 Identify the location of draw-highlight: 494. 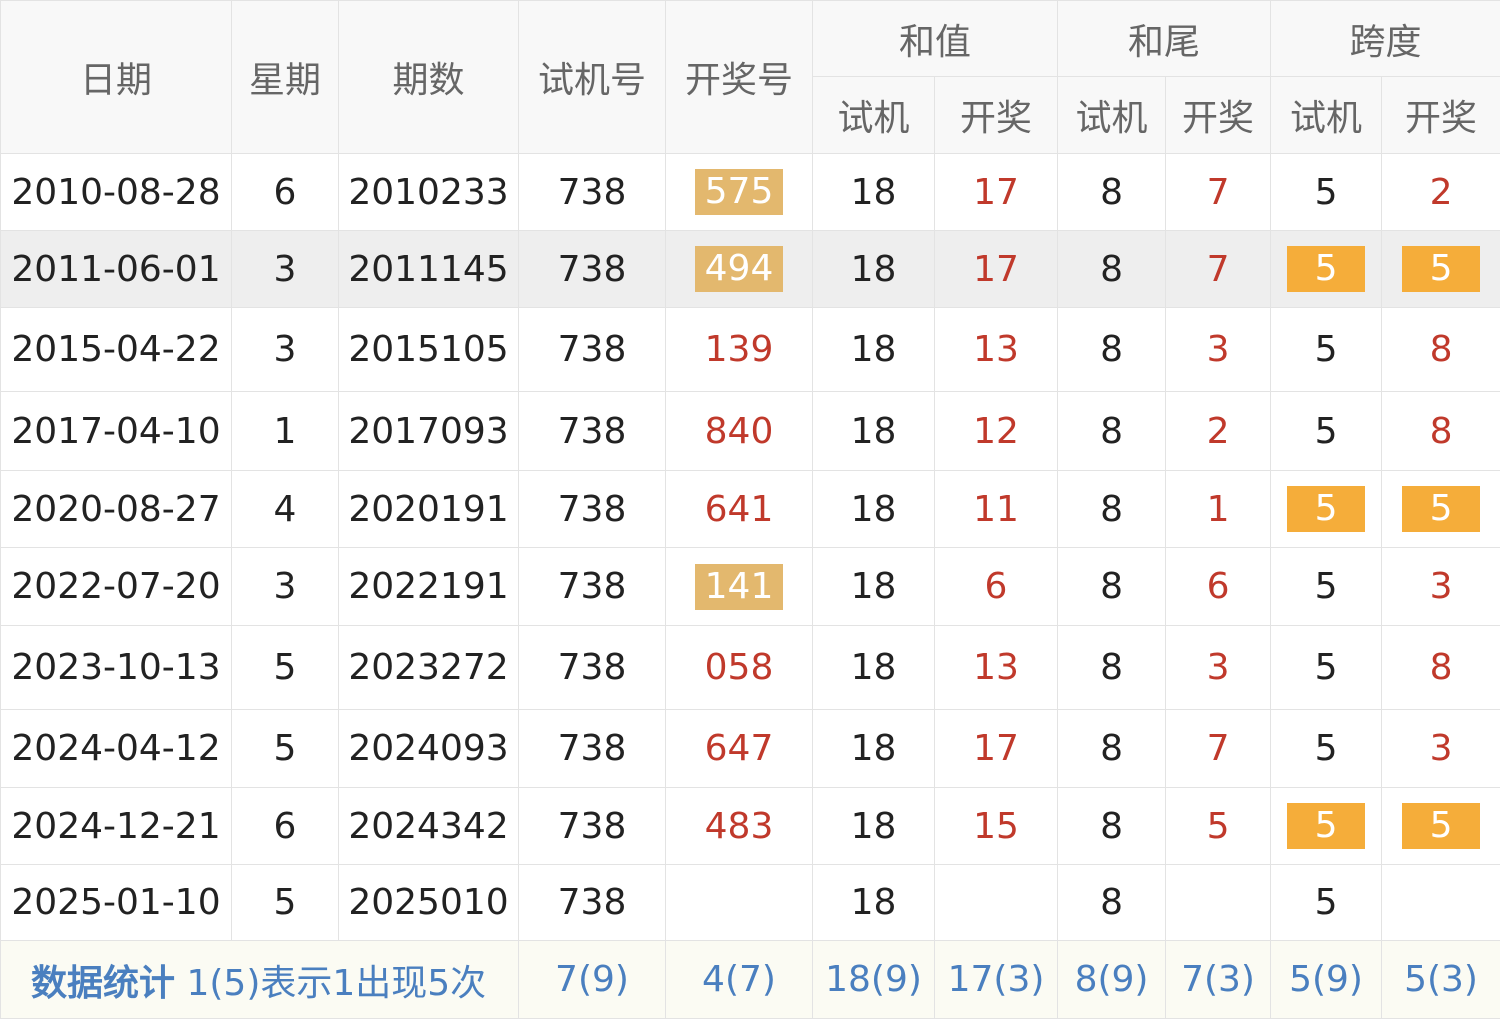
(739, 269).